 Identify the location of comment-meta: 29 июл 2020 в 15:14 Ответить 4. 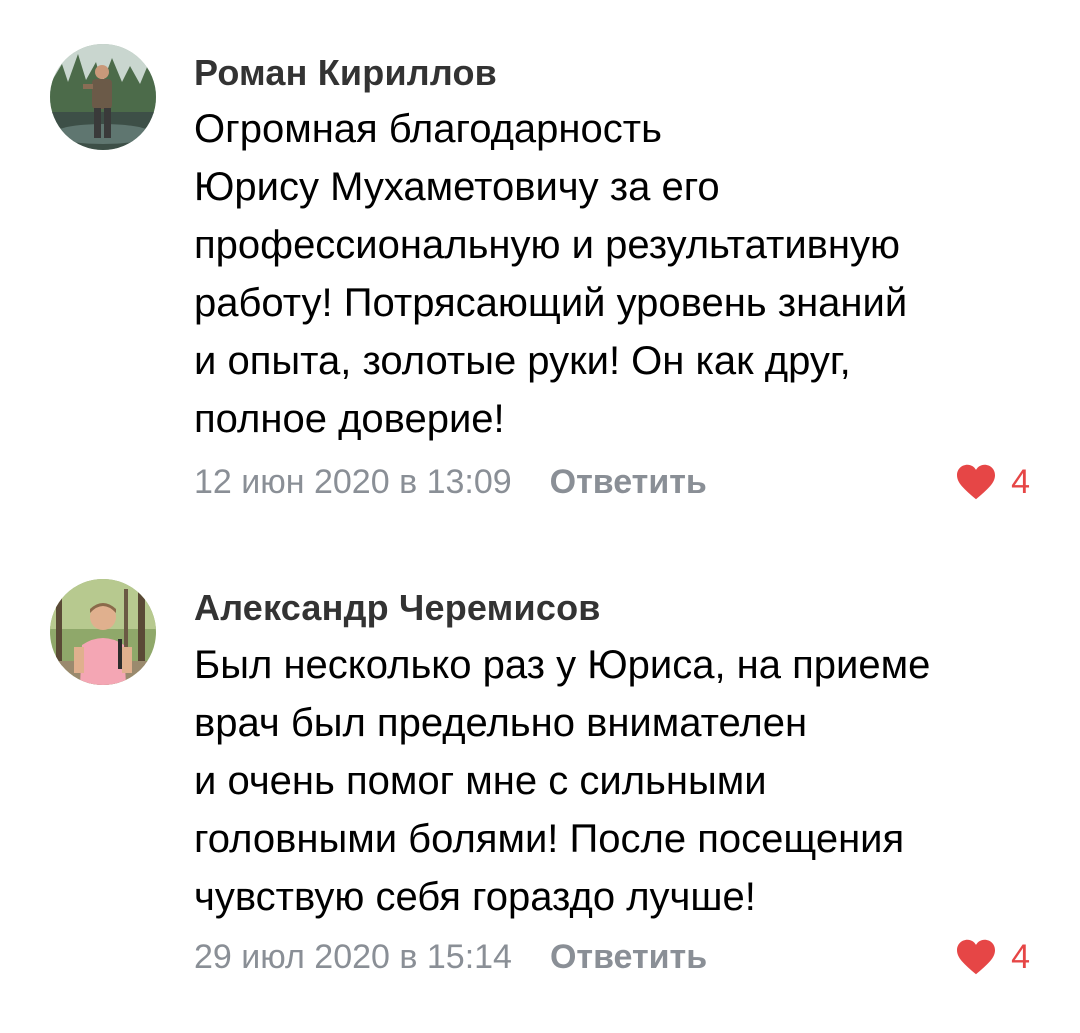
(612, 957).